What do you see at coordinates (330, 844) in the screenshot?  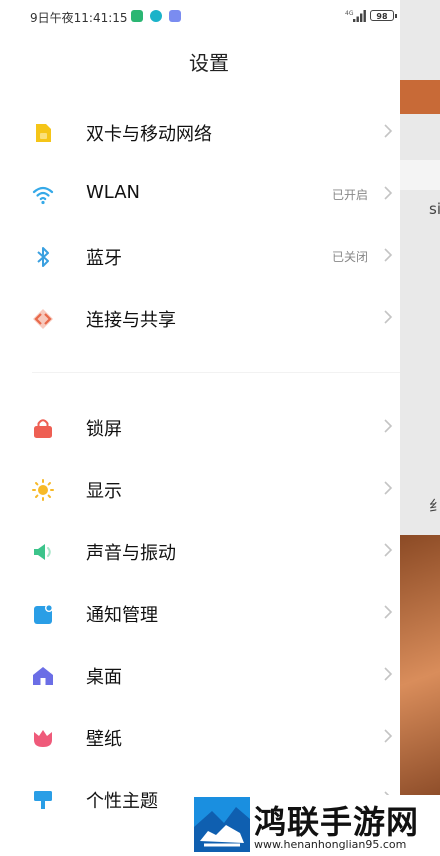 I see `watermark-url: www.henanhonglian95.com` at bounding box center [330, 844].